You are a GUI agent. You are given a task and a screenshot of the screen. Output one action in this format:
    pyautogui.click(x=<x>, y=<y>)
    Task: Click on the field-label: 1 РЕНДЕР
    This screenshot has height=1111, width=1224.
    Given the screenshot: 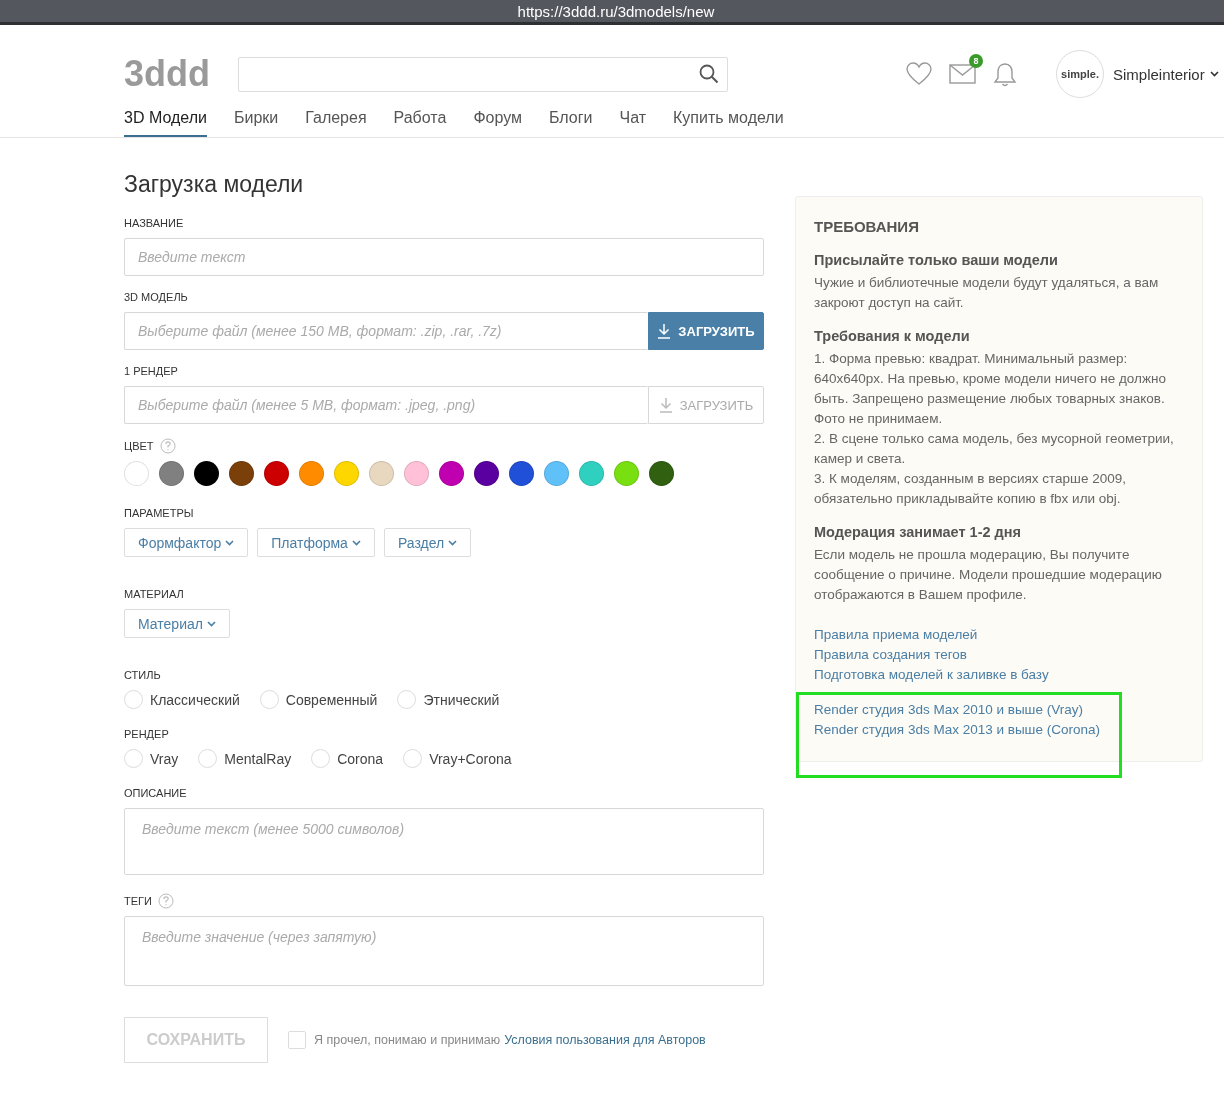 What is the action you would take?
    pyautogui.click(x=151, y=371)
    